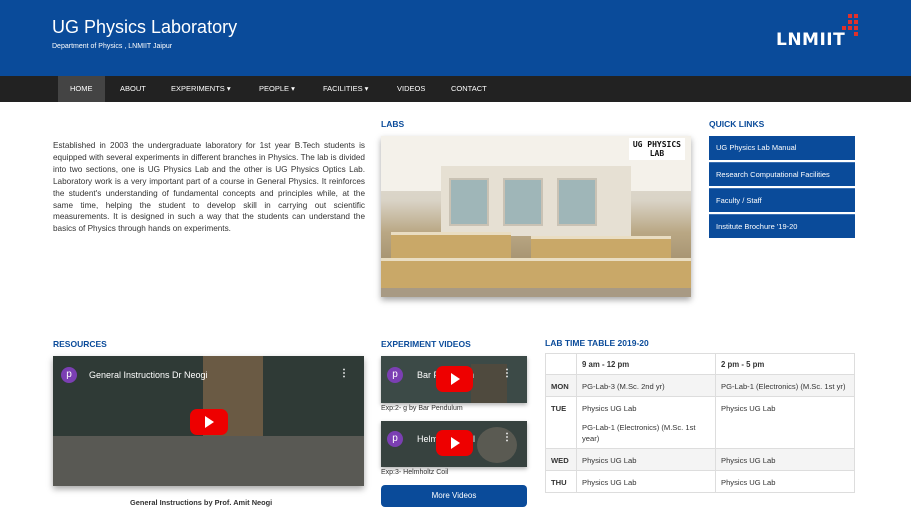 This screenshot has height=516, width=911. What do you see at coordinates (646, 364) in the screenshot?
I see `timetable-col-morning: 9 am - 12 pm` at bounding box center [646, 364].